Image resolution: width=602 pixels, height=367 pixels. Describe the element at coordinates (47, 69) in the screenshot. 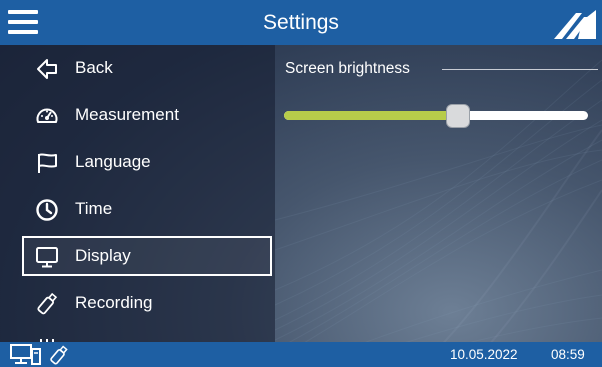

I see `back-arrow-icon` at that location.